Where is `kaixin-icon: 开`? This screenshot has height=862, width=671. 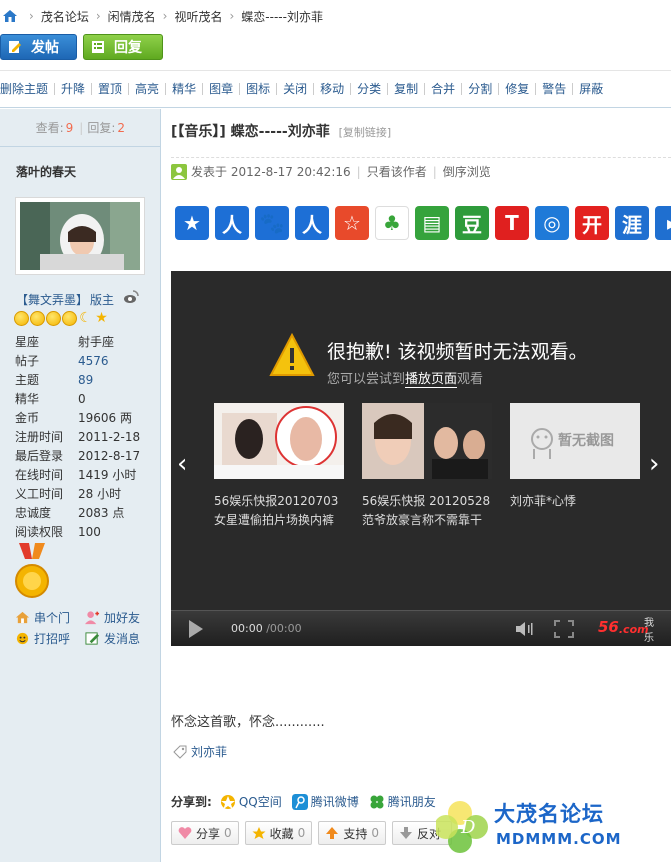 kaixin-icon: 开 is located at coordinates (592, 223).